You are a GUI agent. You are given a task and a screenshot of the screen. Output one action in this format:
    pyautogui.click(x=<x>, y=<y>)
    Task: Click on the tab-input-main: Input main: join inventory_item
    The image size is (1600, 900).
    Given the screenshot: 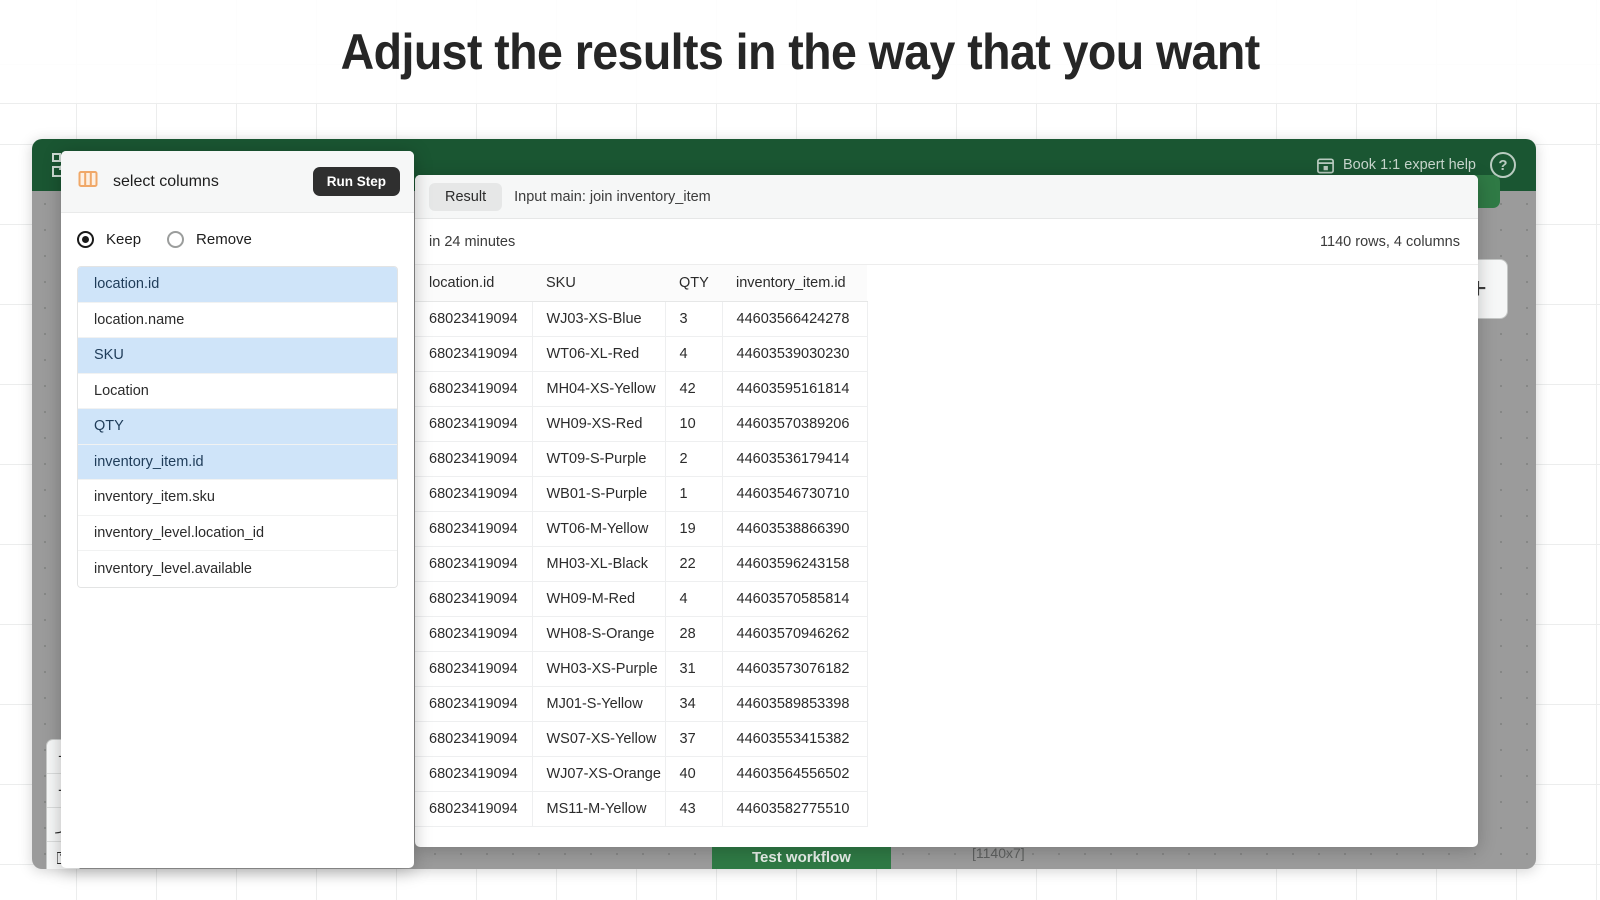 What is the action you would take?
    pyautogui.click(x=612, y=197)
    